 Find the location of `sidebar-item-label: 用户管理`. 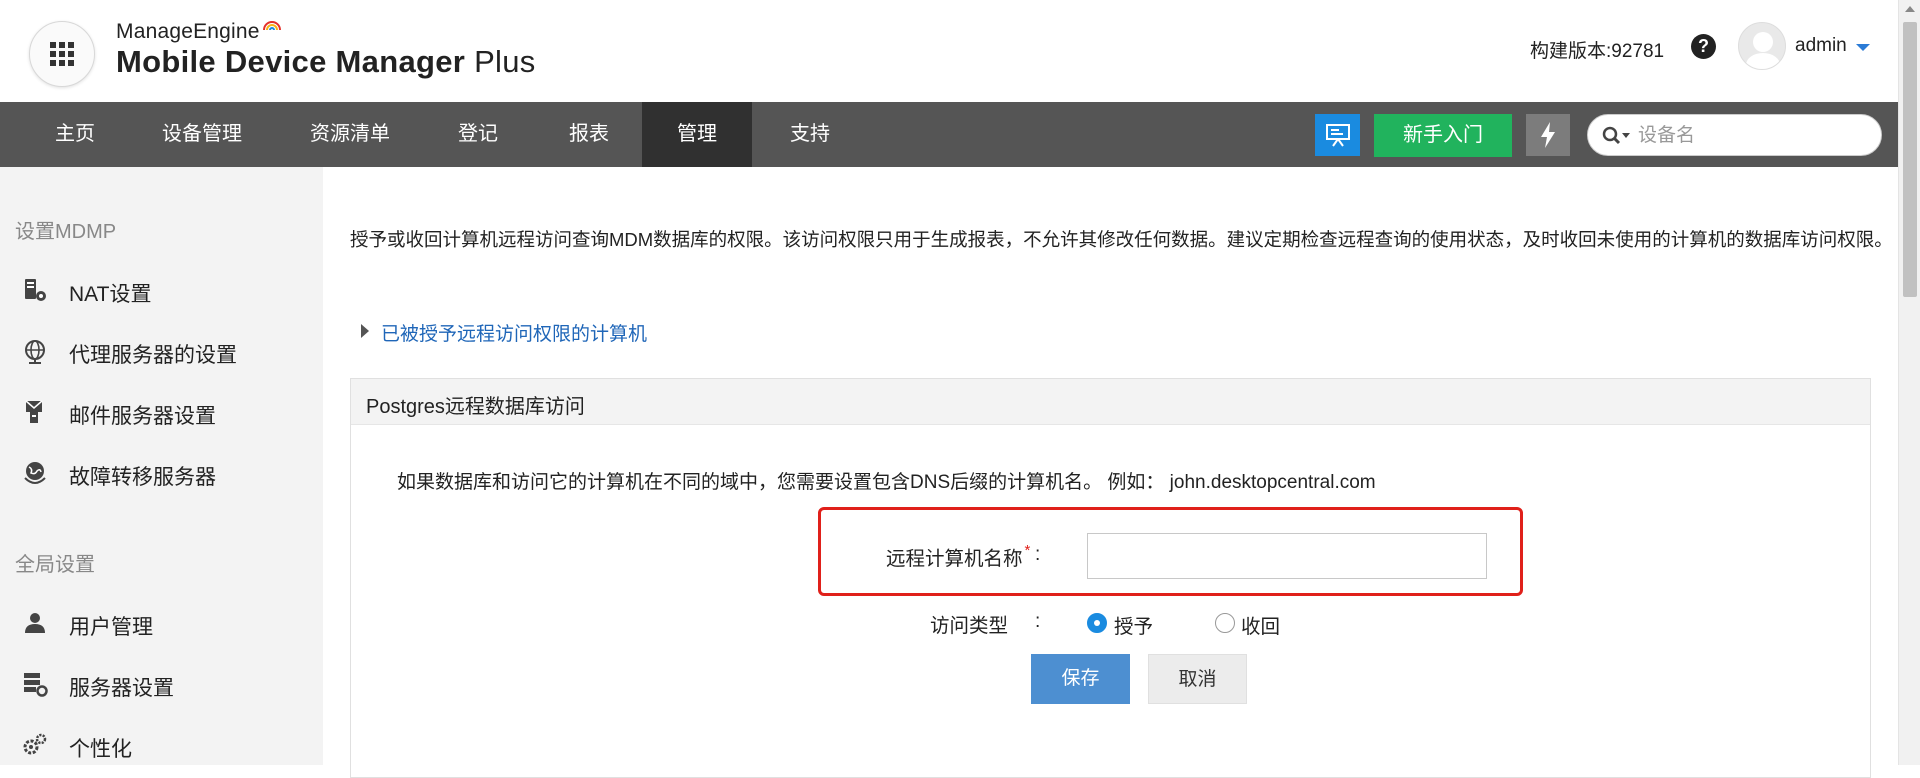

sidebar-item-label: 用户管理 is located at coordinates (111, 627).